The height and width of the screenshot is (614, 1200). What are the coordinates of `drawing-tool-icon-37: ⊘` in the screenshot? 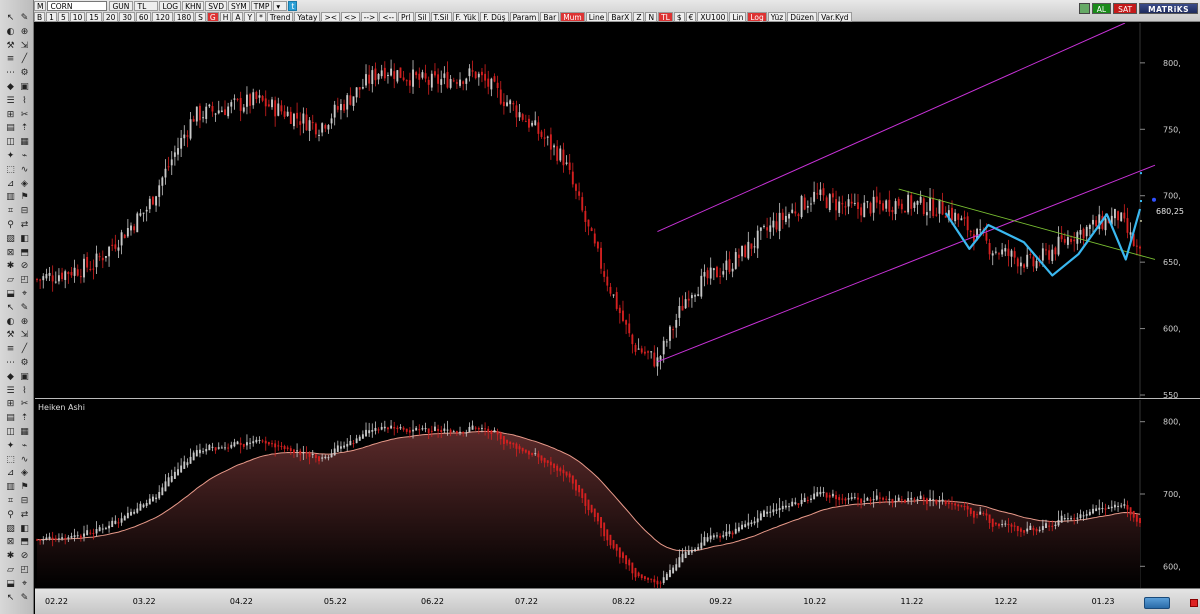 It's located at (24, 266).